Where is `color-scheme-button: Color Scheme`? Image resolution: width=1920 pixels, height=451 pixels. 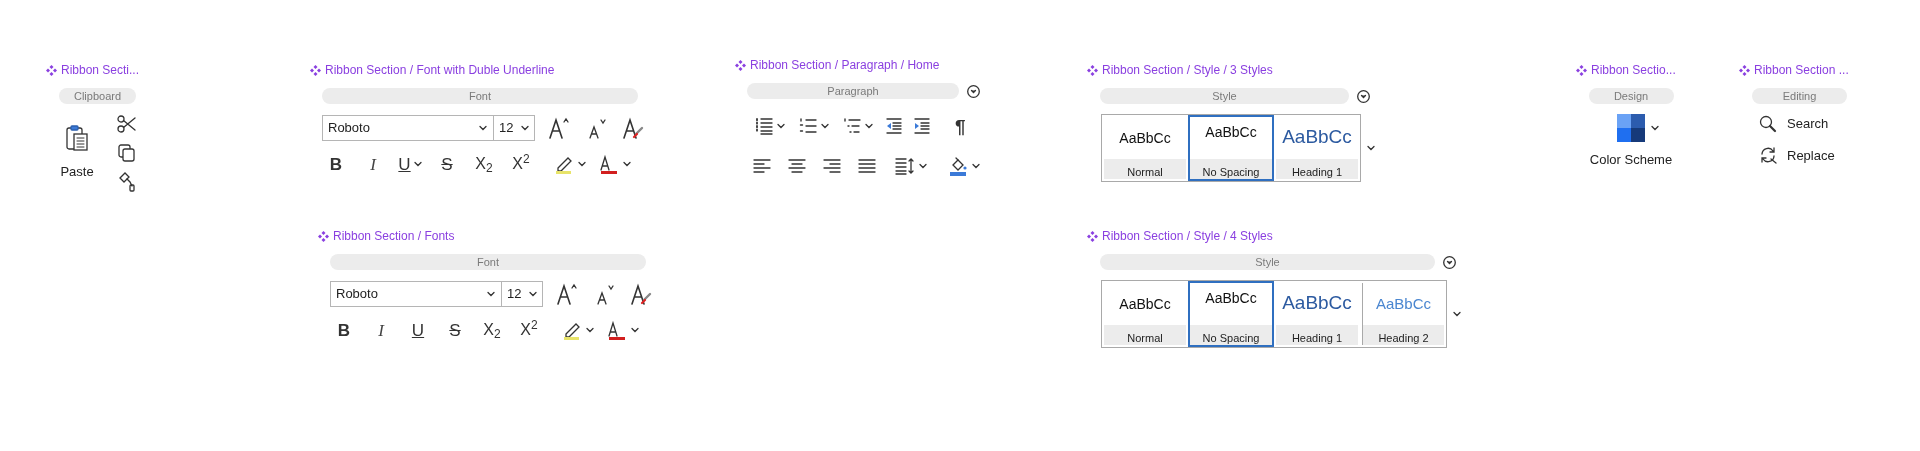
color-scheme-button: Color Scheme is located at coordinates (1631, 142).